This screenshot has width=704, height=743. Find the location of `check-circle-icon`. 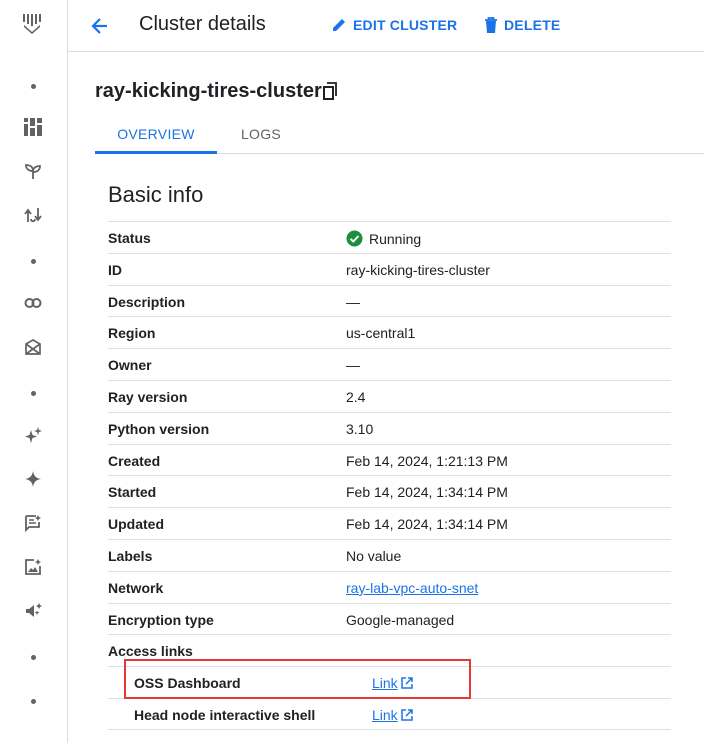

check-circle-icon is located at coordinates (354, 238).